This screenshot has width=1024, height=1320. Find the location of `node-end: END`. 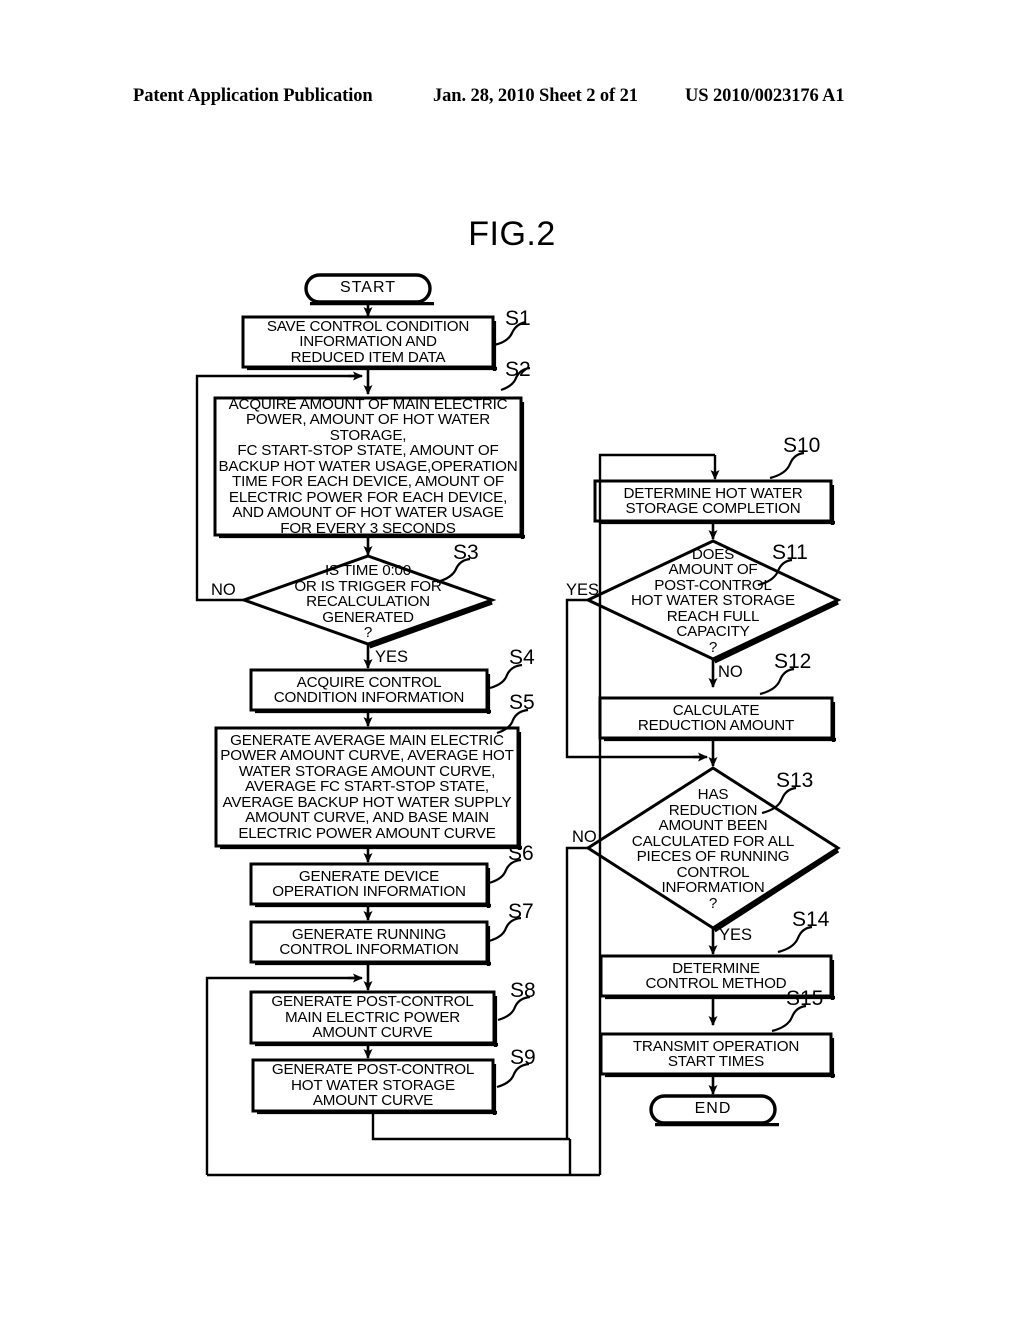

node-end: END is located at coordinates (713, 1109).